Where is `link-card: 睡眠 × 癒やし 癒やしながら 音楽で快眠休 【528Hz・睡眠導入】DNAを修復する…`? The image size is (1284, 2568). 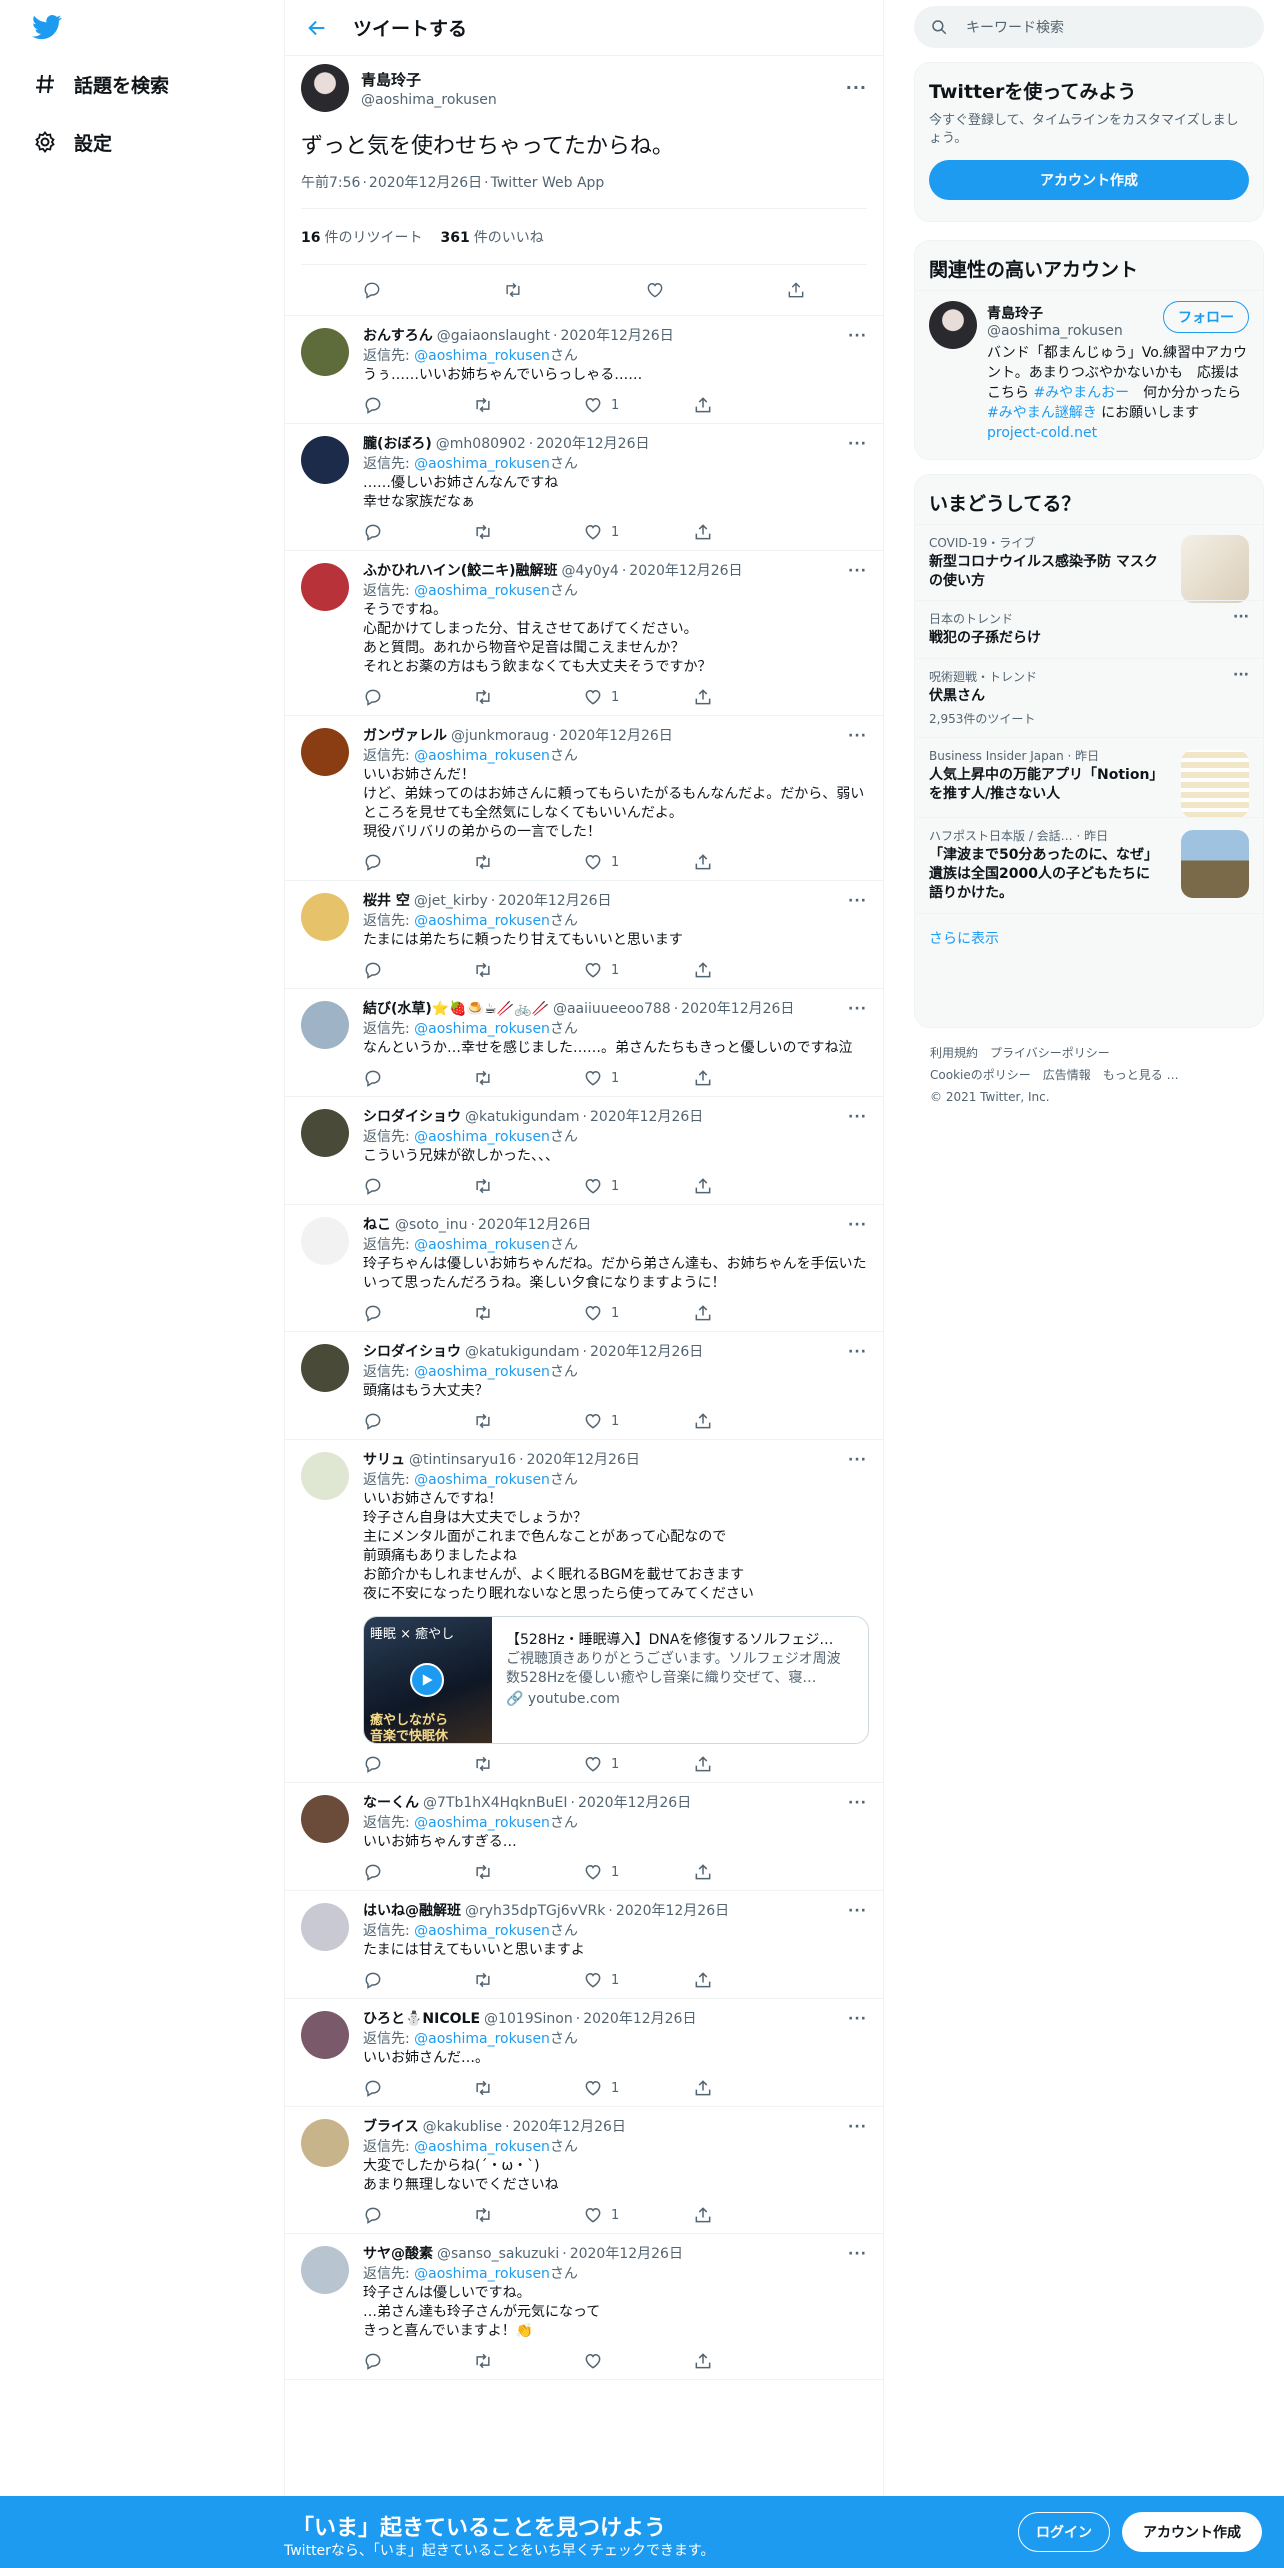 link-card: 睡眠 × 癒やし 癒やしながら 音楽で快眠休 【528Hz・睡眠導入】DNAを修復する… is located at coordinates (616, 1680).